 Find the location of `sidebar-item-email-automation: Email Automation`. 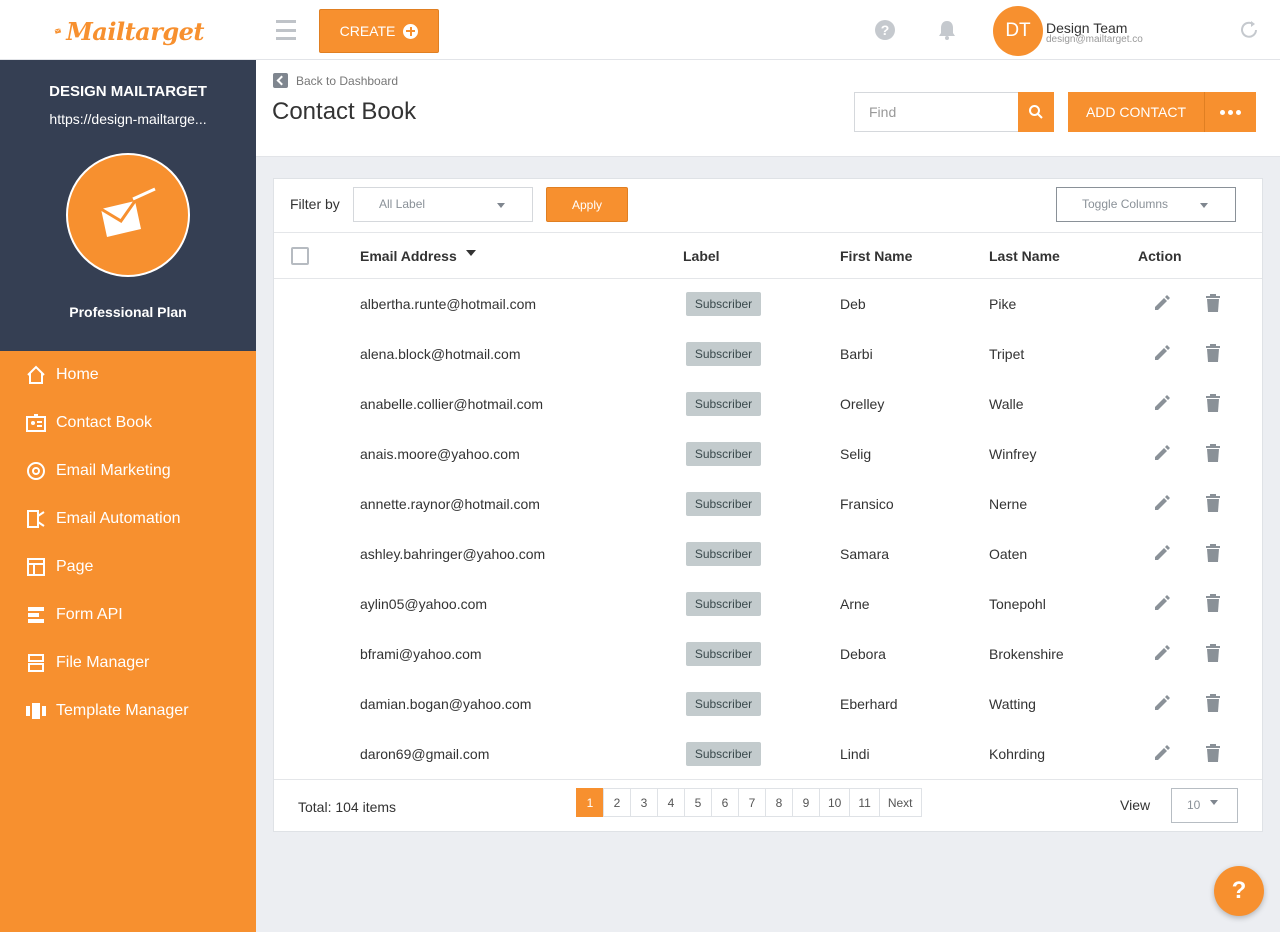

sidebar-item-email-automation: Email Automation is located at coordinates (128, 519).